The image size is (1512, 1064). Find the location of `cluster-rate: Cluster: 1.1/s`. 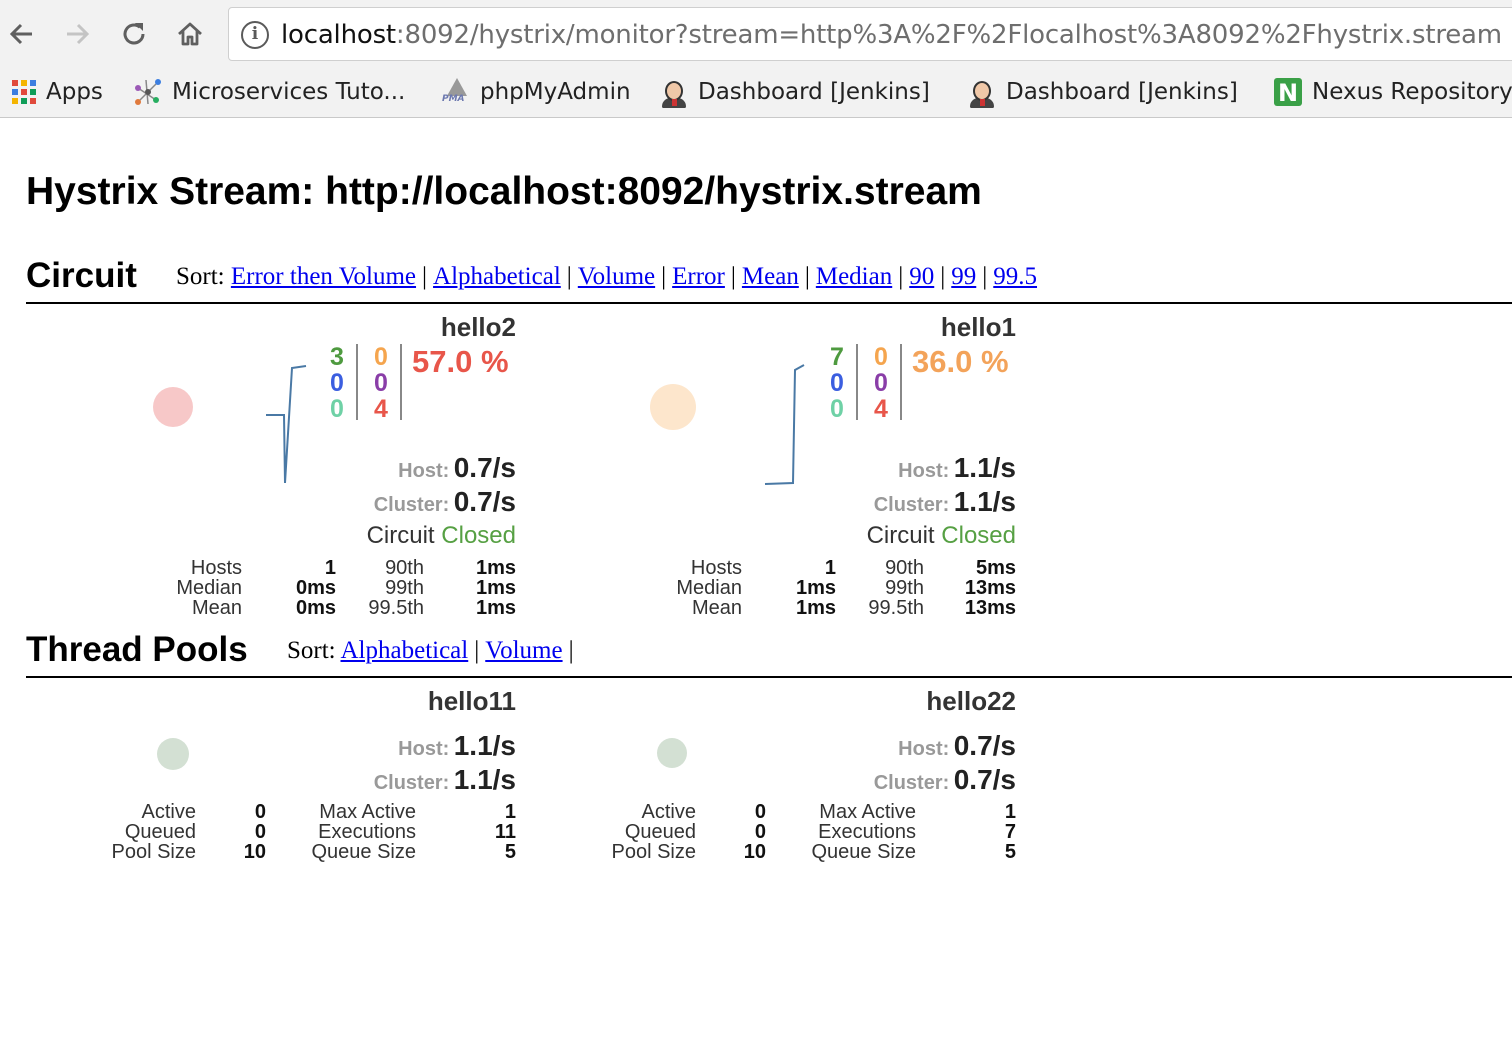

cluster-rate: Cluster: 1.1/s is located at coordinates (945, 502).